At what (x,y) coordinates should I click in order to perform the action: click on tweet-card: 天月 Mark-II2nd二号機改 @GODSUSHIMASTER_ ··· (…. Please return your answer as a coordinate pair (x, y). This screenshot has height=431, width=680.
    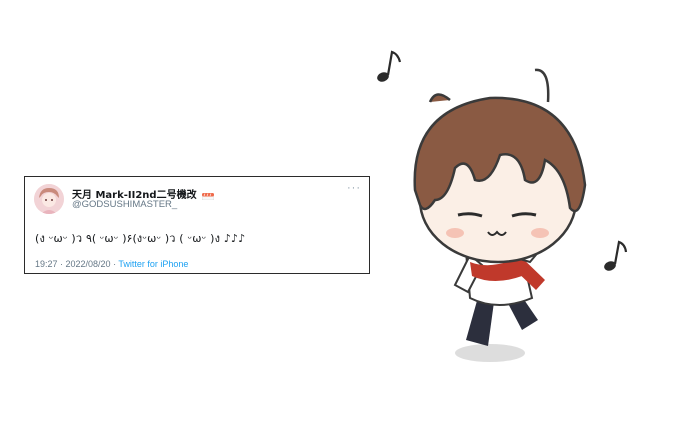
    Looking at the image, I should click on (197, 225).